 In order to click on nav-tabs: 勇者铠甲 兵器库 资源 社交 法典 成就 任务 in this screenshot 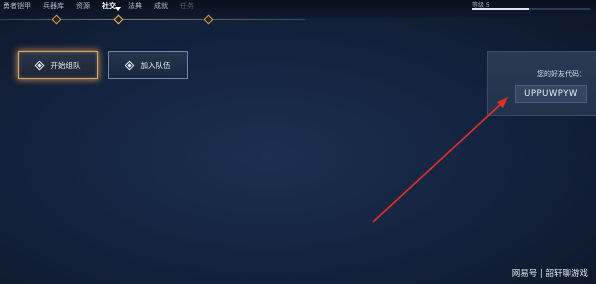, I will do `click(104, 6)`.